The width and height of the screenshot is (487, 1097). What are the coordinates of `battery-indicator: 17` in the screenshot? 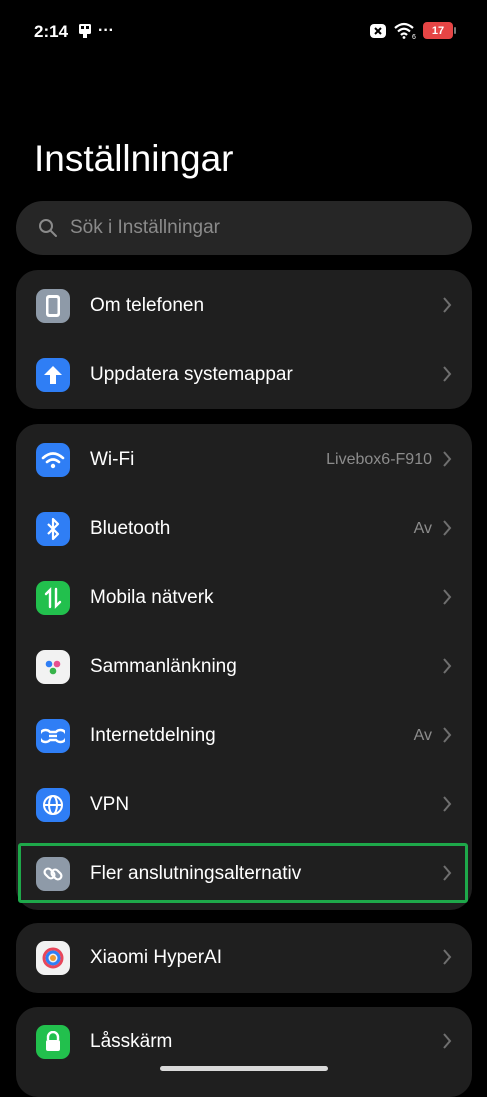 It's located at (439, 30).